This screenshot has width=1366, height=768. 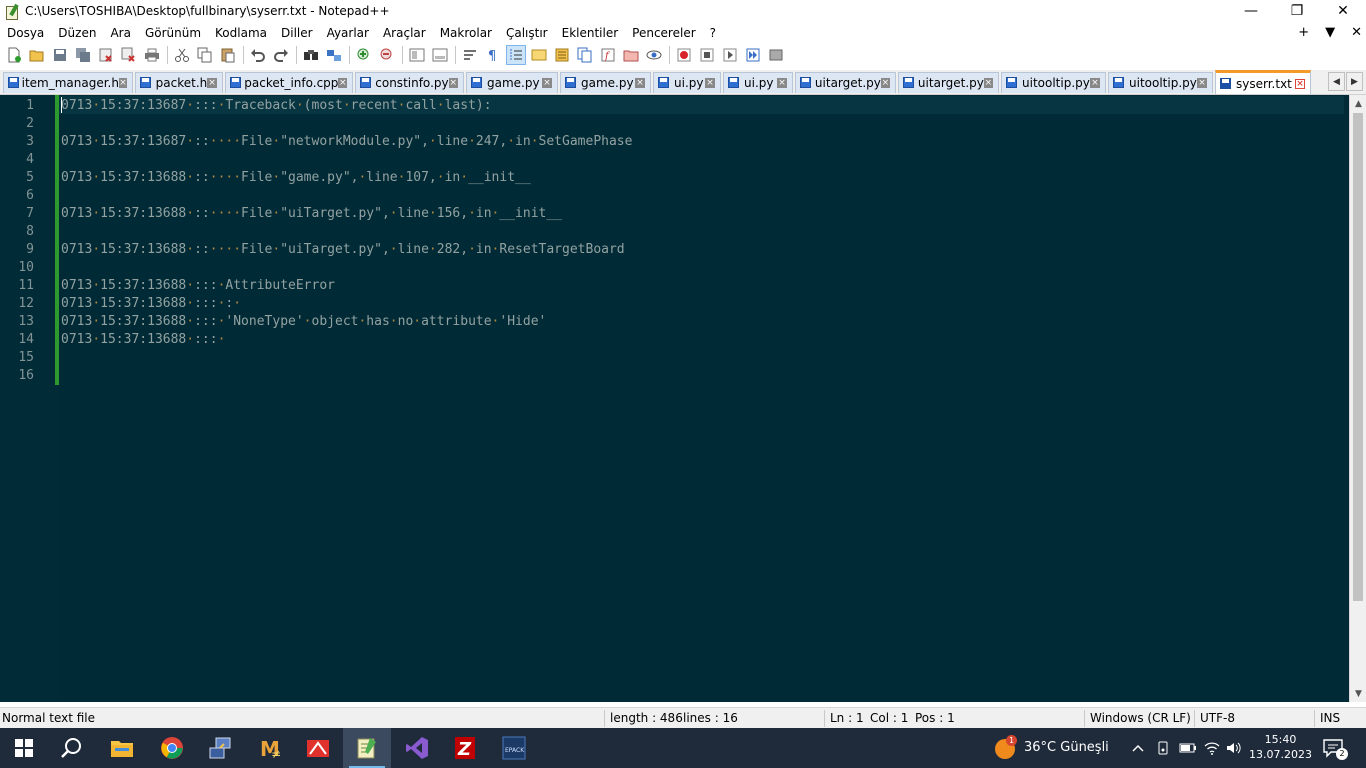 I want to click on save-all-icon, so click(x=83, y=55).